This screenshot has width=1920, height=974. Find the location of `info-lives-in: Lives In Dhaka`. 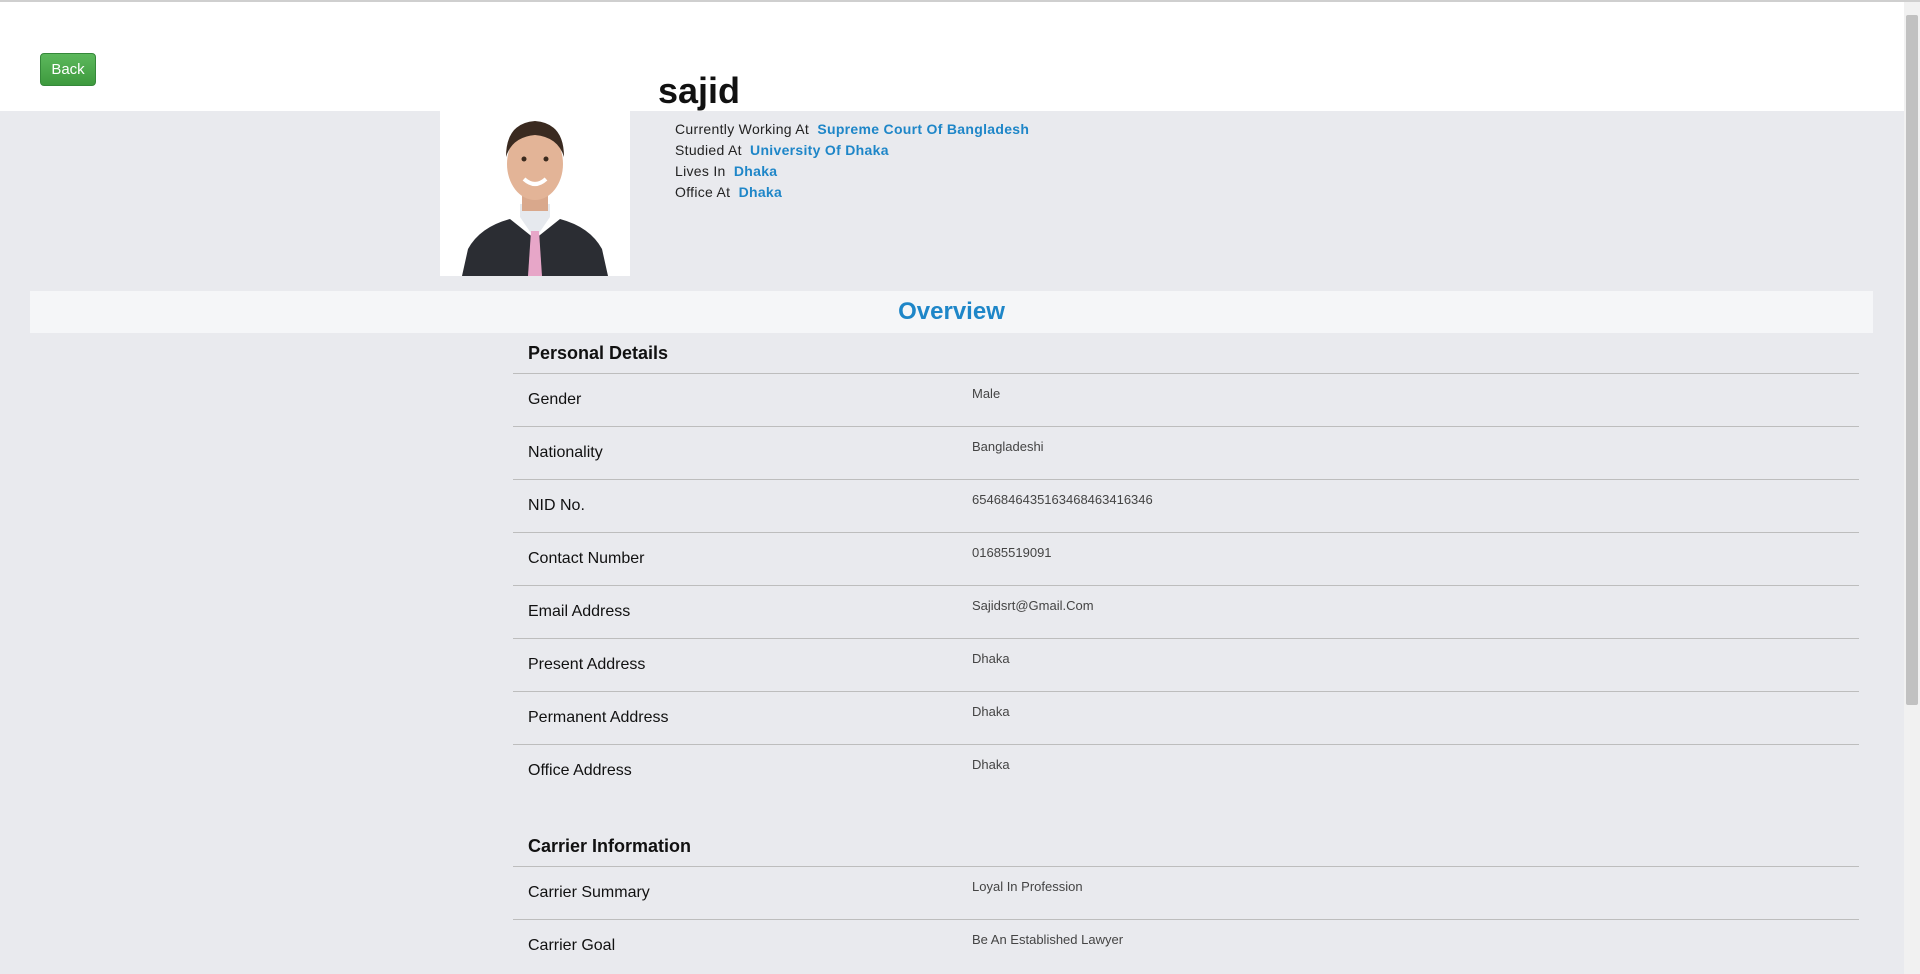

info-lives-in: Lives In Dhaka is located at coordinates (726, 171).